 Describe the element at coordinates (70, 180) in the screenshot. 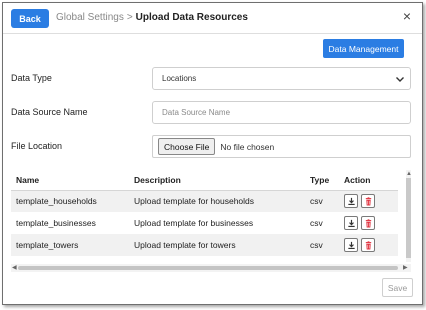

I see `column-header-name: Name` at that location.